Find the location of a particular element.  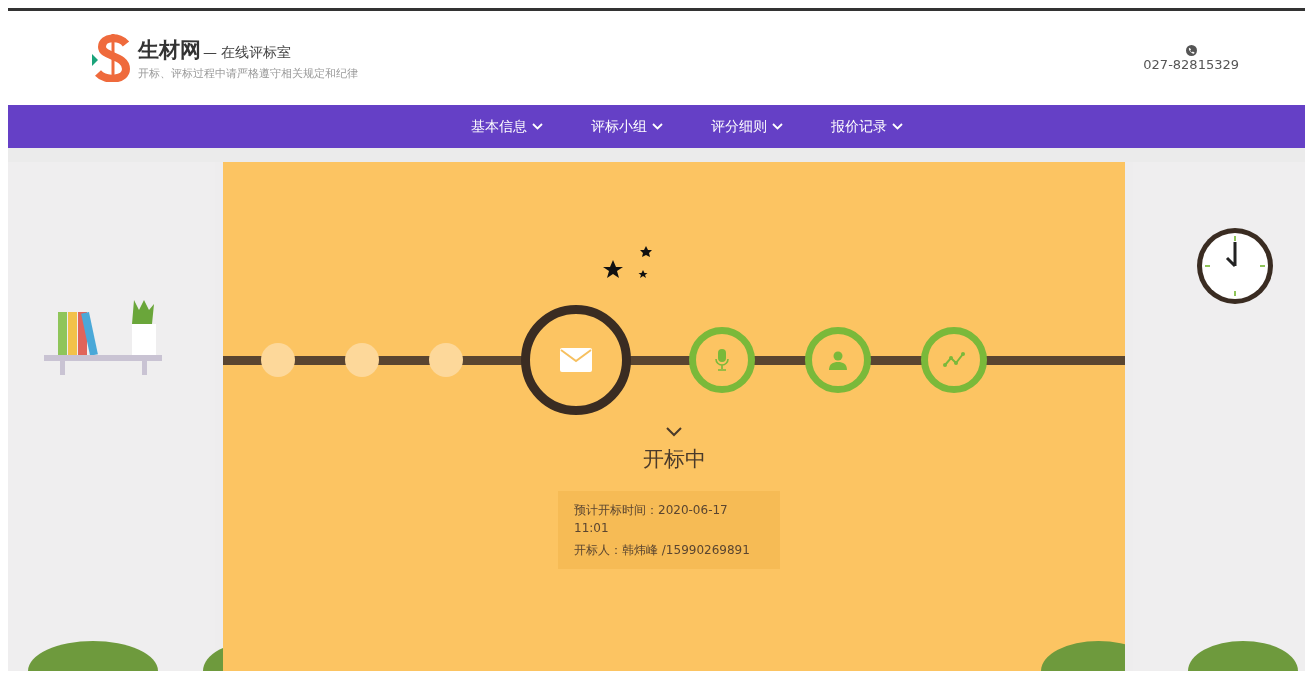

nav-menu-item: 报价记录 is located at coordinates (866, 126).